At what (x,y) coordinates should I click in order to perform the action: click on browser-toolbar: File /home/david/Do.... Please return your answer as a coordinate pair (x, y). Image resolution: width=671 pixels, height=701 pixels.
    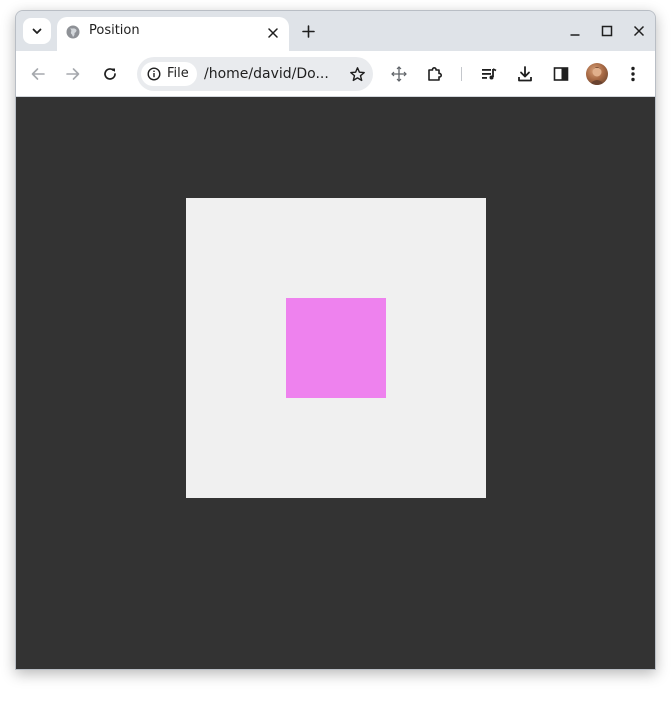
    Looking at the image, I should click on (335, 74).